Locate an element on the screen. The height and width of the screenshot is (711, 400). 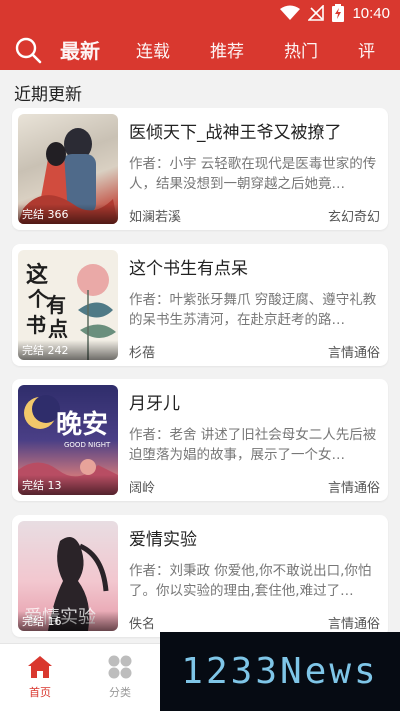
book-title: 这个书生有点呆 is located at coordinates (188, 266).